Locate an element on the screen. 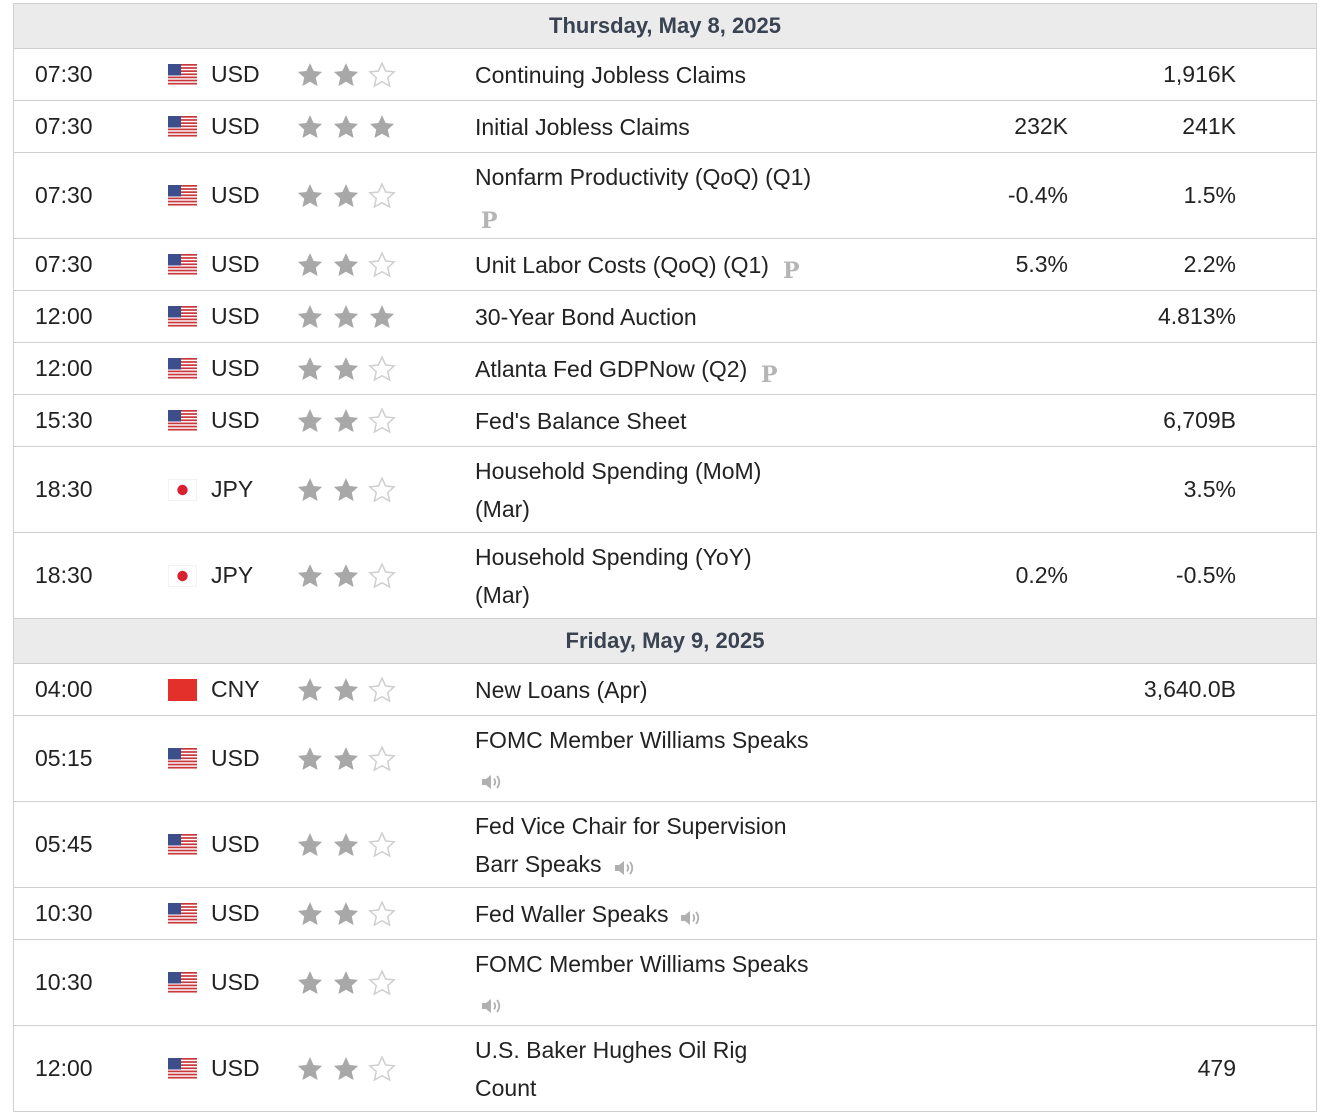 The height and width of the screenshot is (1114, 1324). event-row: 05:15 USD FOMC Member Williams Speaks is located at coordinates (665, 759).